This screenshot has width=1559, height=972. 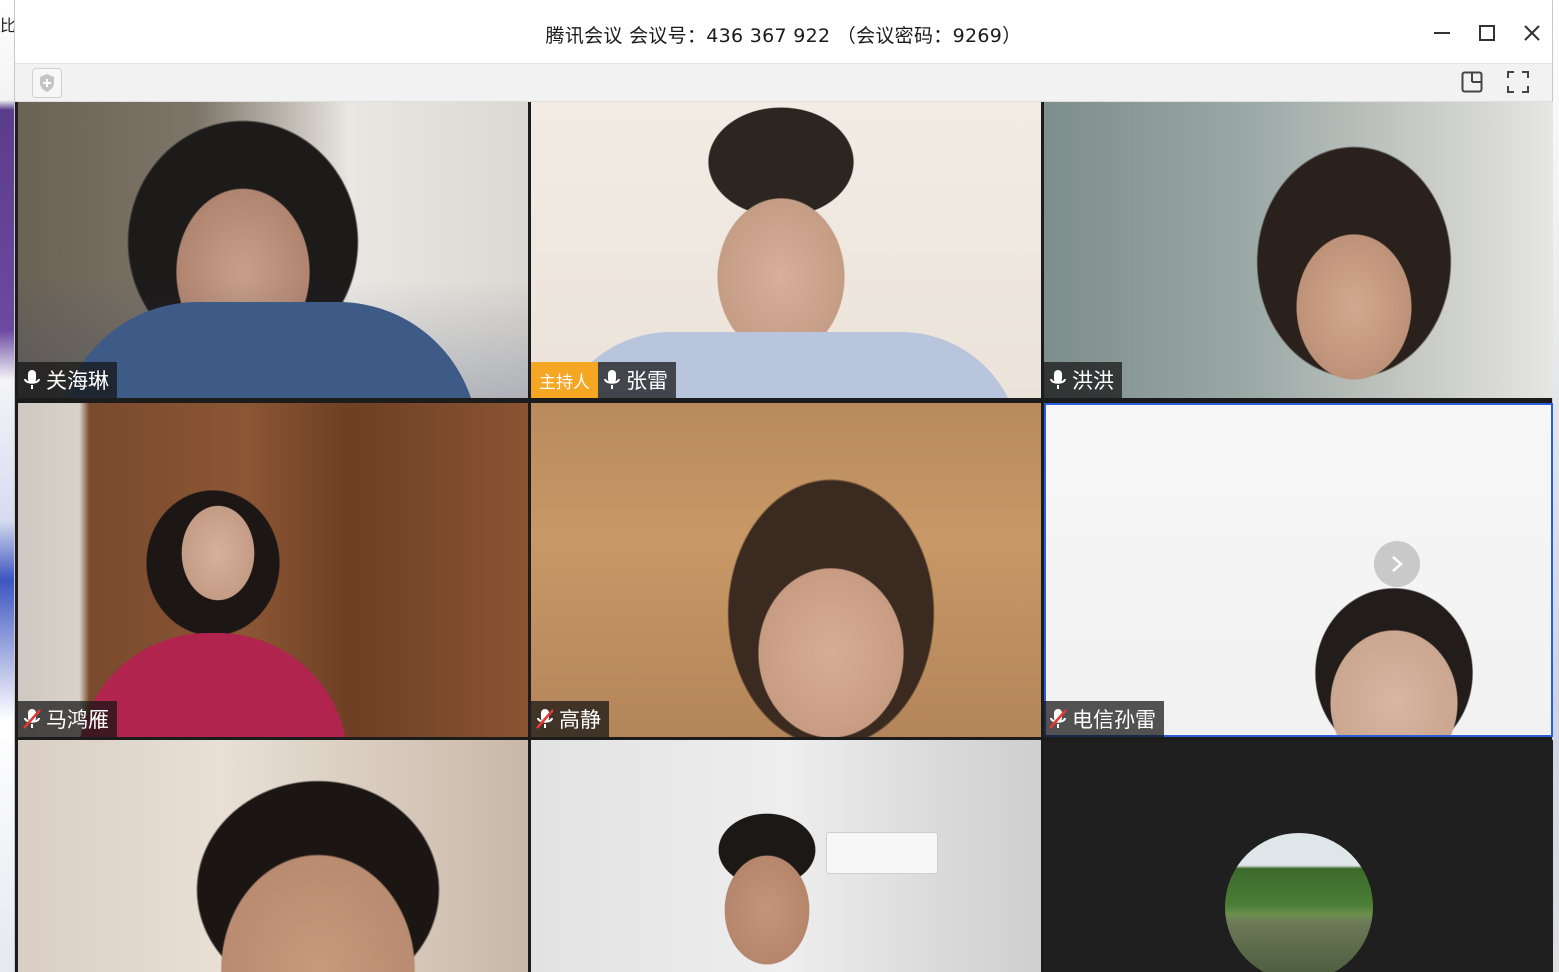 I want to click on participant-name: 马鸿雁, so click(x=77, y=720).